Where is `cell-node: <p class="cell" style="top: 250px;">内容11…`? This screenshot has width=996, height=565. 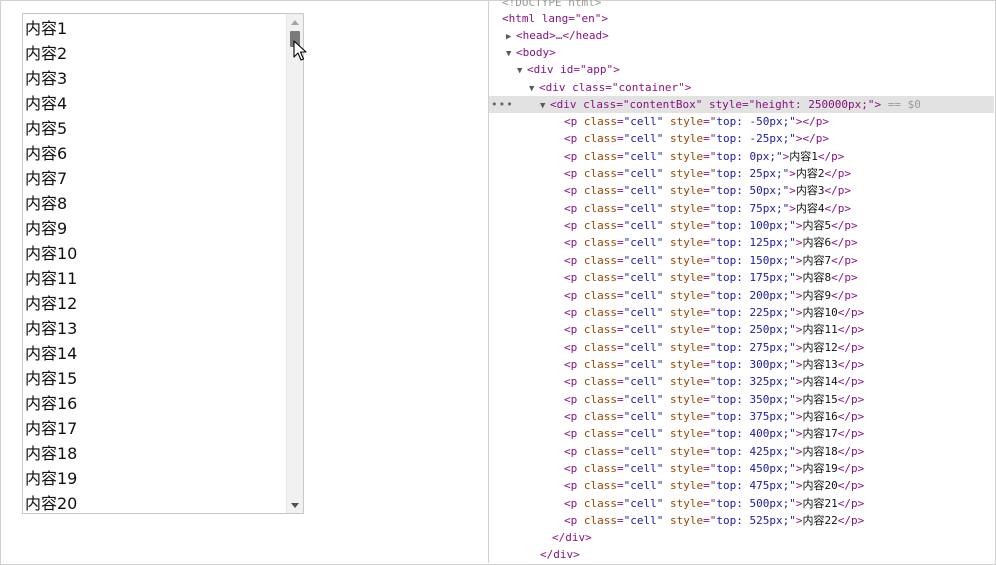 cell-node: <p class="cell" style="top: 250px;">内容11… is located at coordinates (779, 329).